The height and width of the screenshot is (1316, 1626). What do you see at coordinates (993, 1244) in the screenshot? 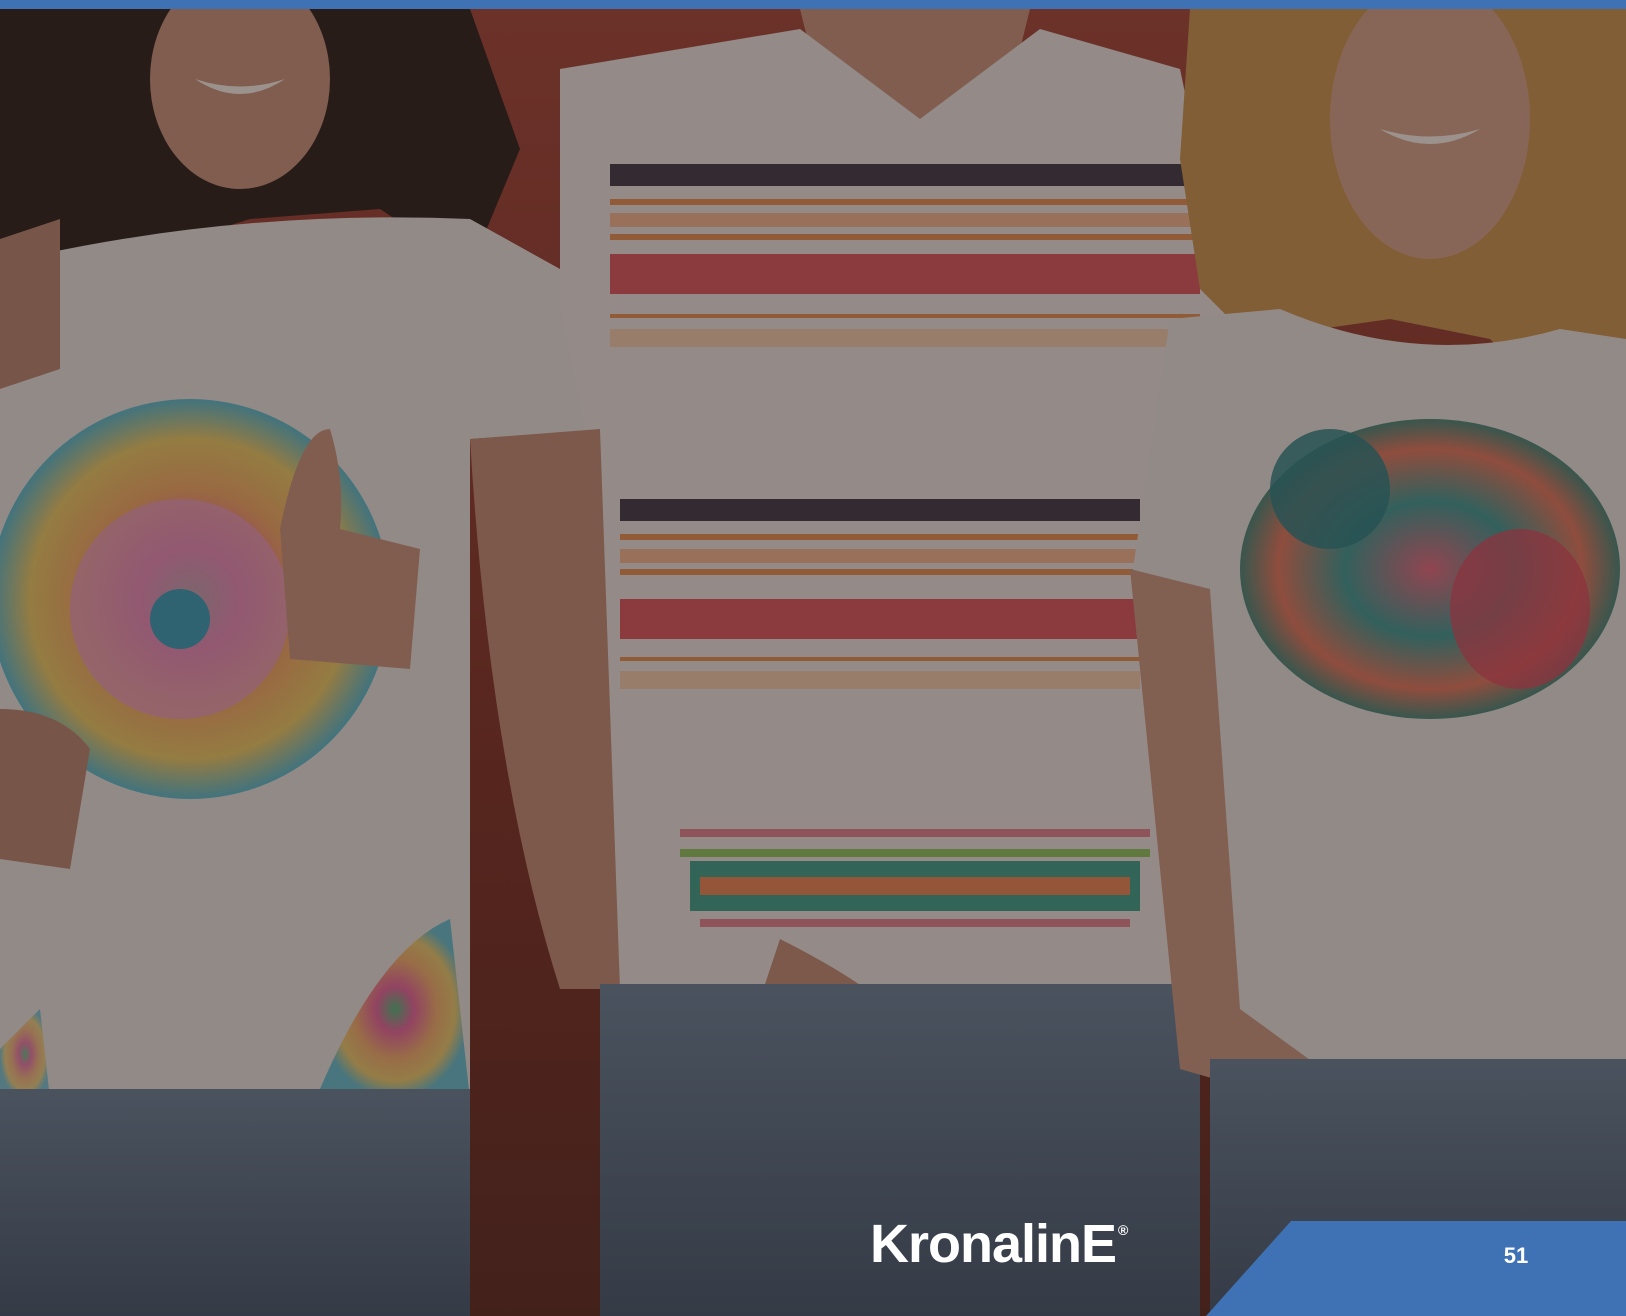
I see `brand-name: KronalinE` at bounding box center [993, 1244].